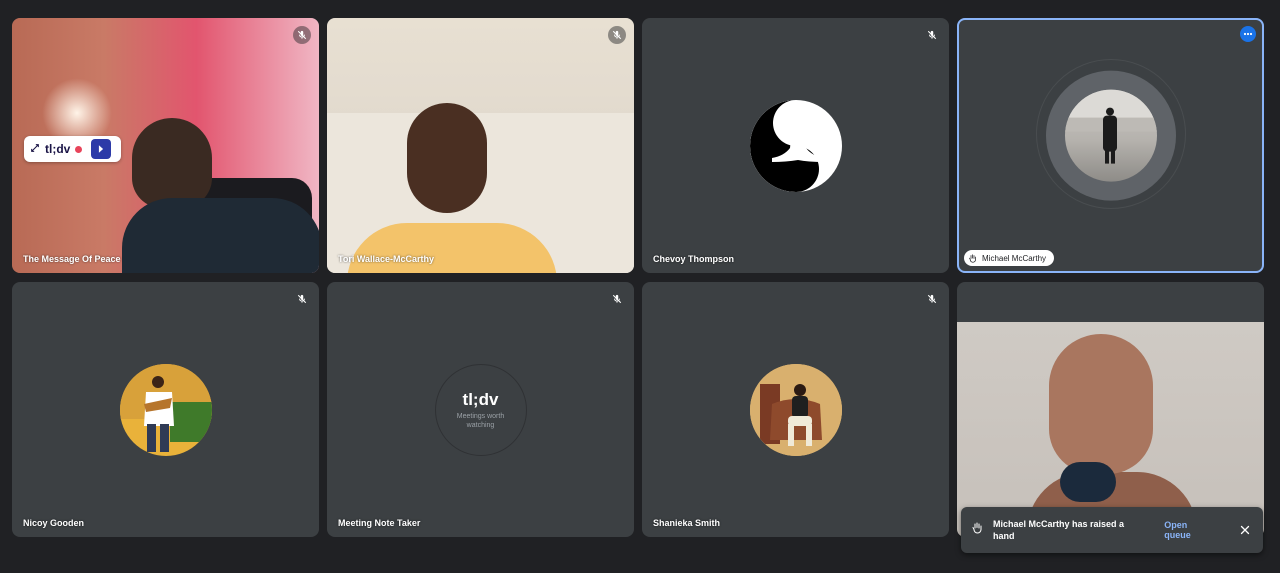 This screenshot has width=1280, height=573. Describe the element at coordinates (386, 259) in the screenshot. I see `participant-name: Tori Wallace-McCarthy` at that location.